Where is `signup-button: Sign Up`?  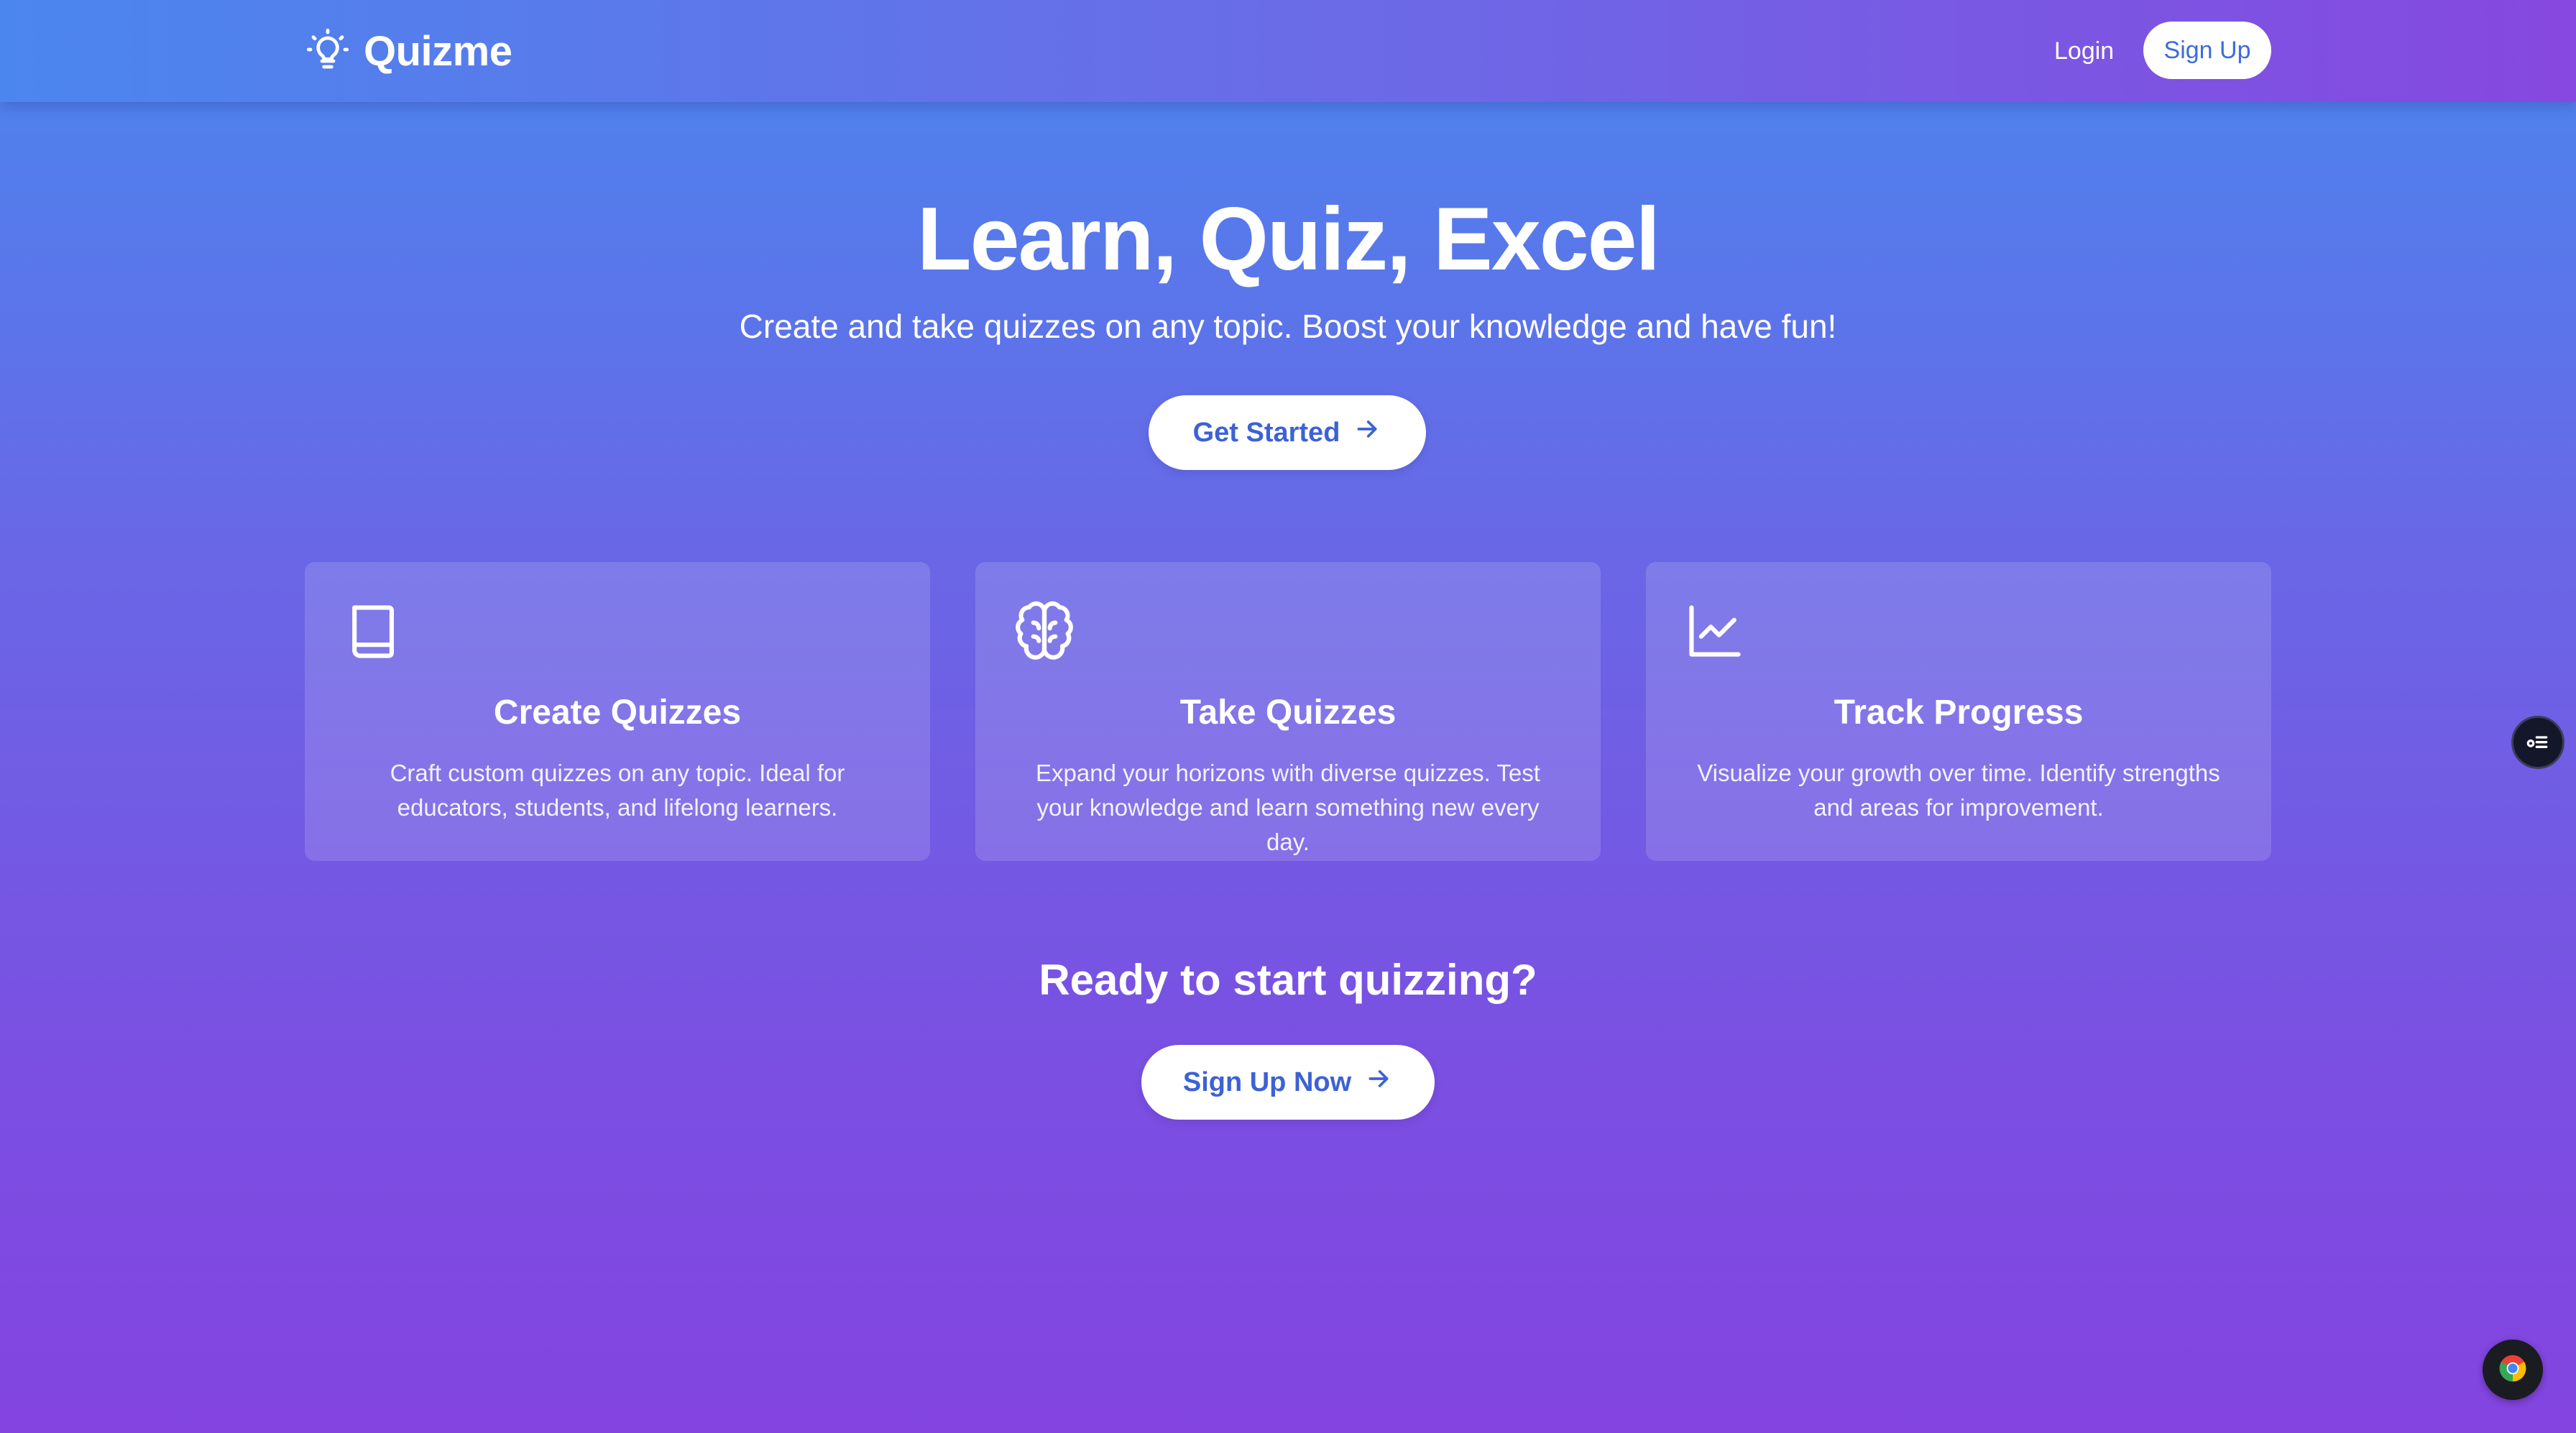 signup-button: Sign Up is located at coordinates (2207, 50).